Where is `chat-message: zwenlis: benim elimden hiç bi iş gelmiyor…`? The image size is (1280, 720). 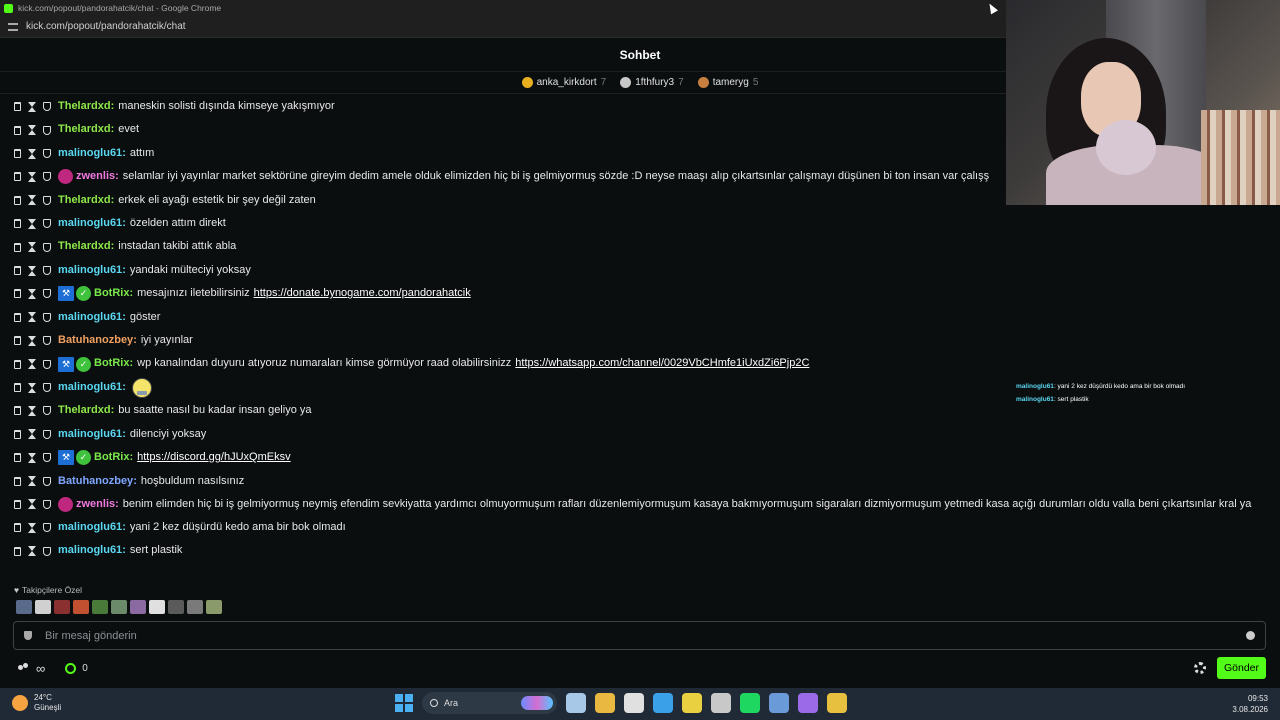
chat-message: zwenlis: benim elimden hiç bi iş gelmiyor… is located at coordinates (639, 504).